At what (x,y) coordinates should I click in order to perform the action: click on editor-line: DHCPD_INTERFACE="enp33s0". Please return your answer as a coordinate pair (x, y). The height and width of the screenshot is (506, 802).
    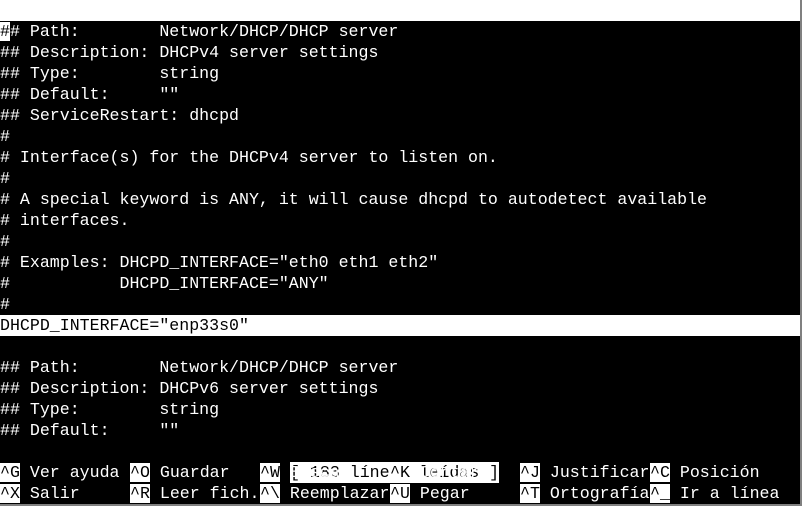
    Looking at the image, I should click on (400, 325).